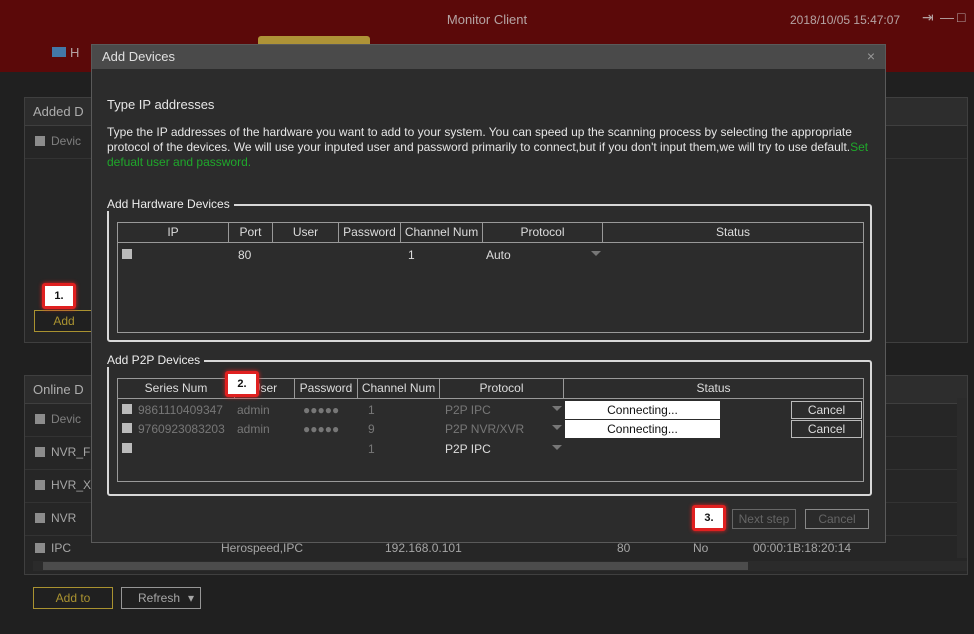 This screenshot has height=634, width=974. What do you see at coordinates (170, 204) in the screenshot?
I see `hardware-legend: Add Hardware Devices` at bounding box center [170, 204].